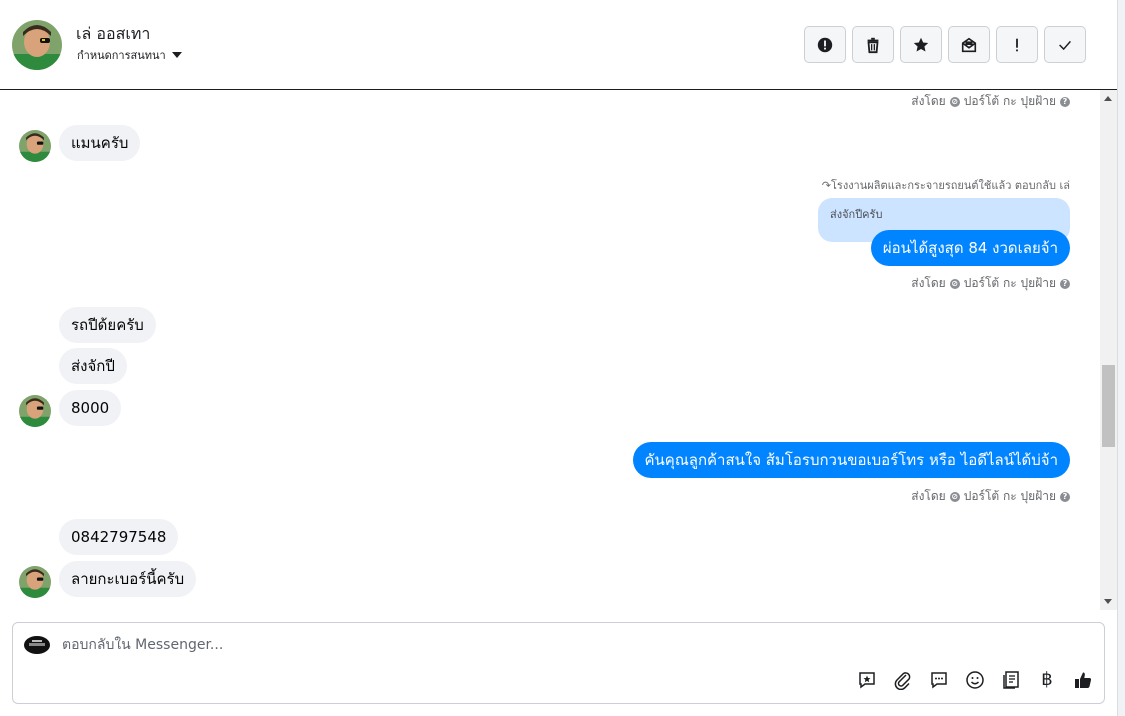  I want to click on trash-icon, so click(873, 45).